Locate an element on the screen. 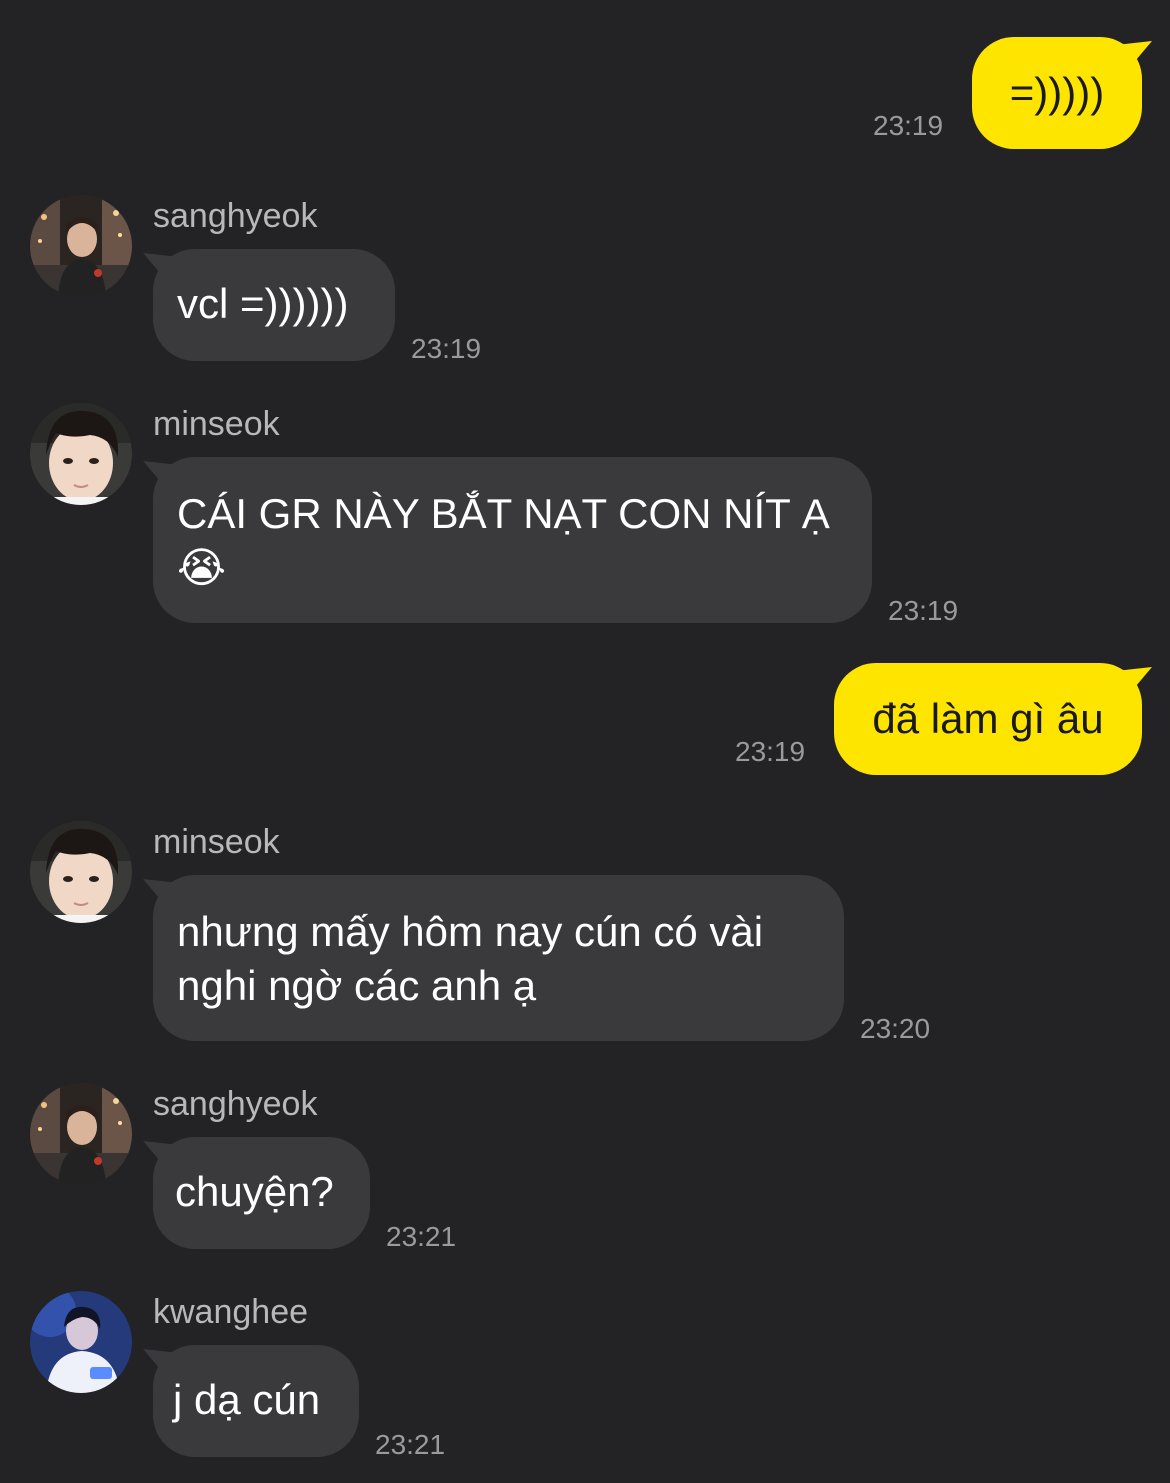 The height and width of the screenshot is (1483, 1170). message-bubble-outgoing: =))))) is located at coordinates (1062, 93).